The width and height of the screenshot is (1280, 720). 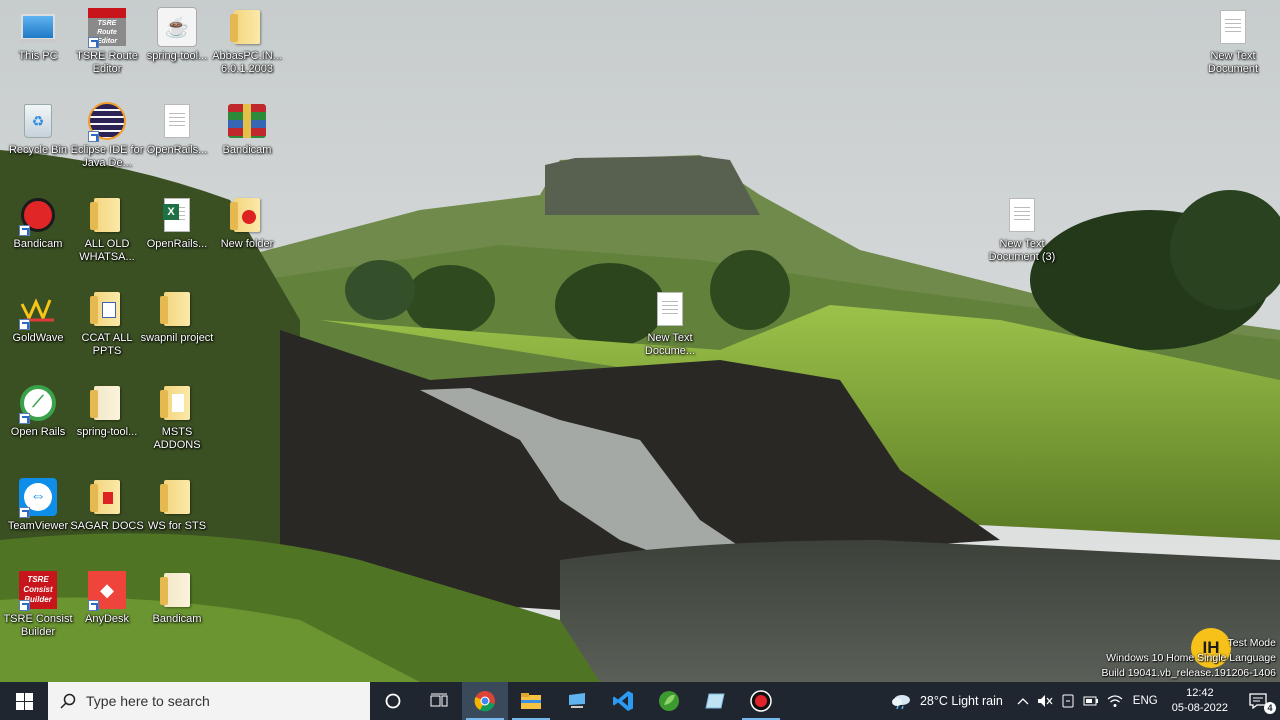 I want to click on teamviewer-icon: ⇔, so click(x=38, y=497).